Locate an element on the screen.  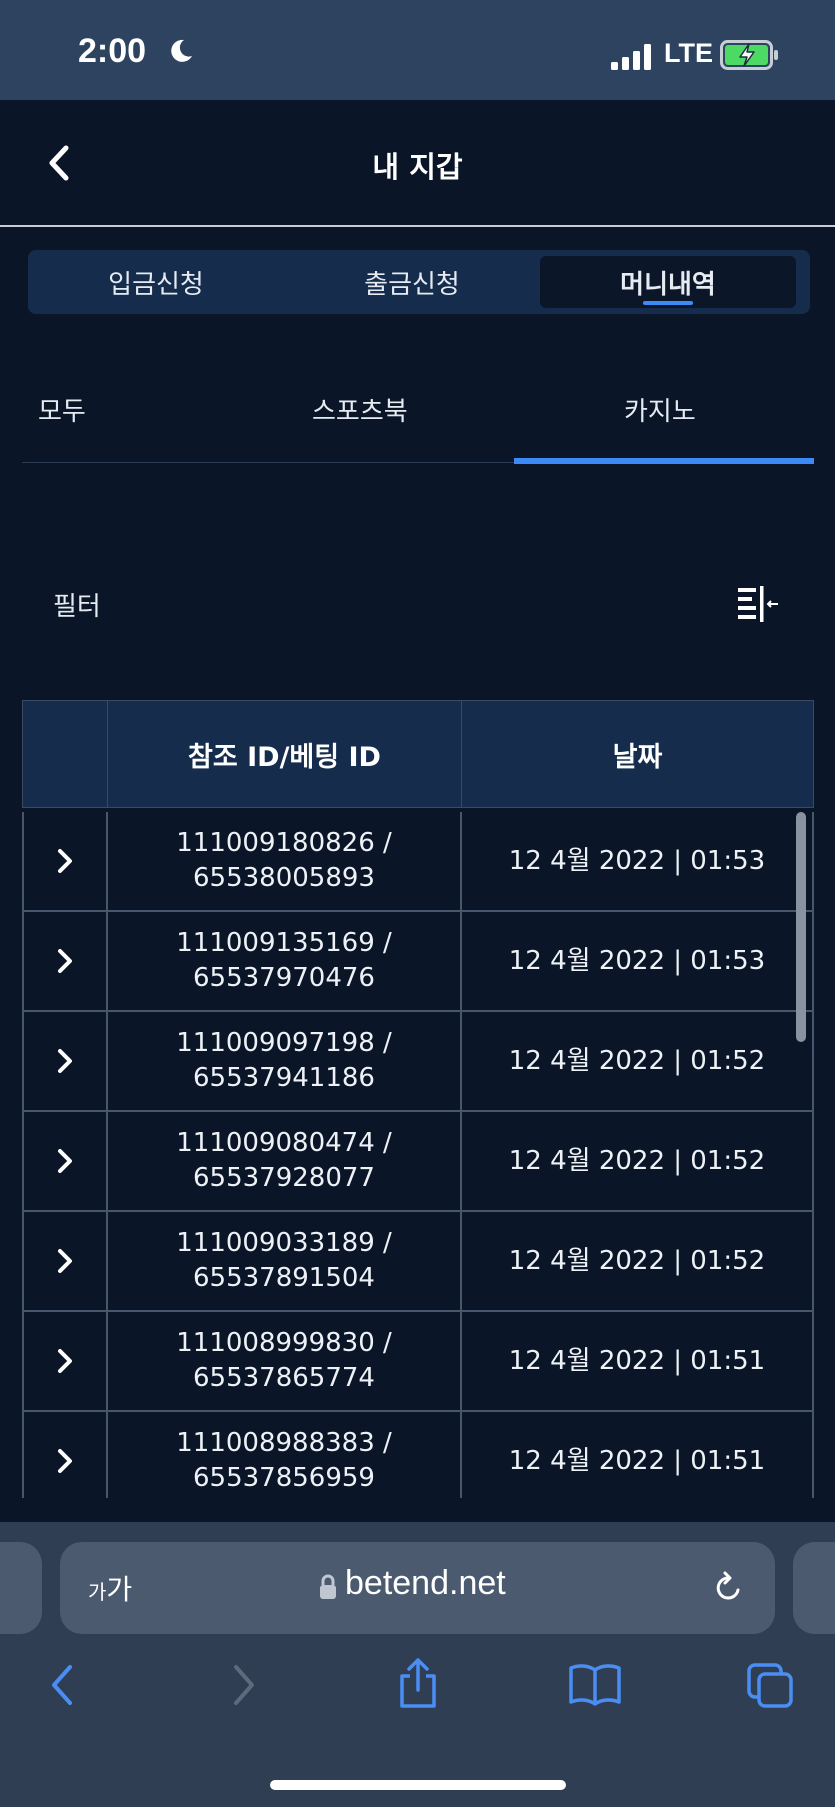
active-tab-underline is located at coordinates (668, 303).